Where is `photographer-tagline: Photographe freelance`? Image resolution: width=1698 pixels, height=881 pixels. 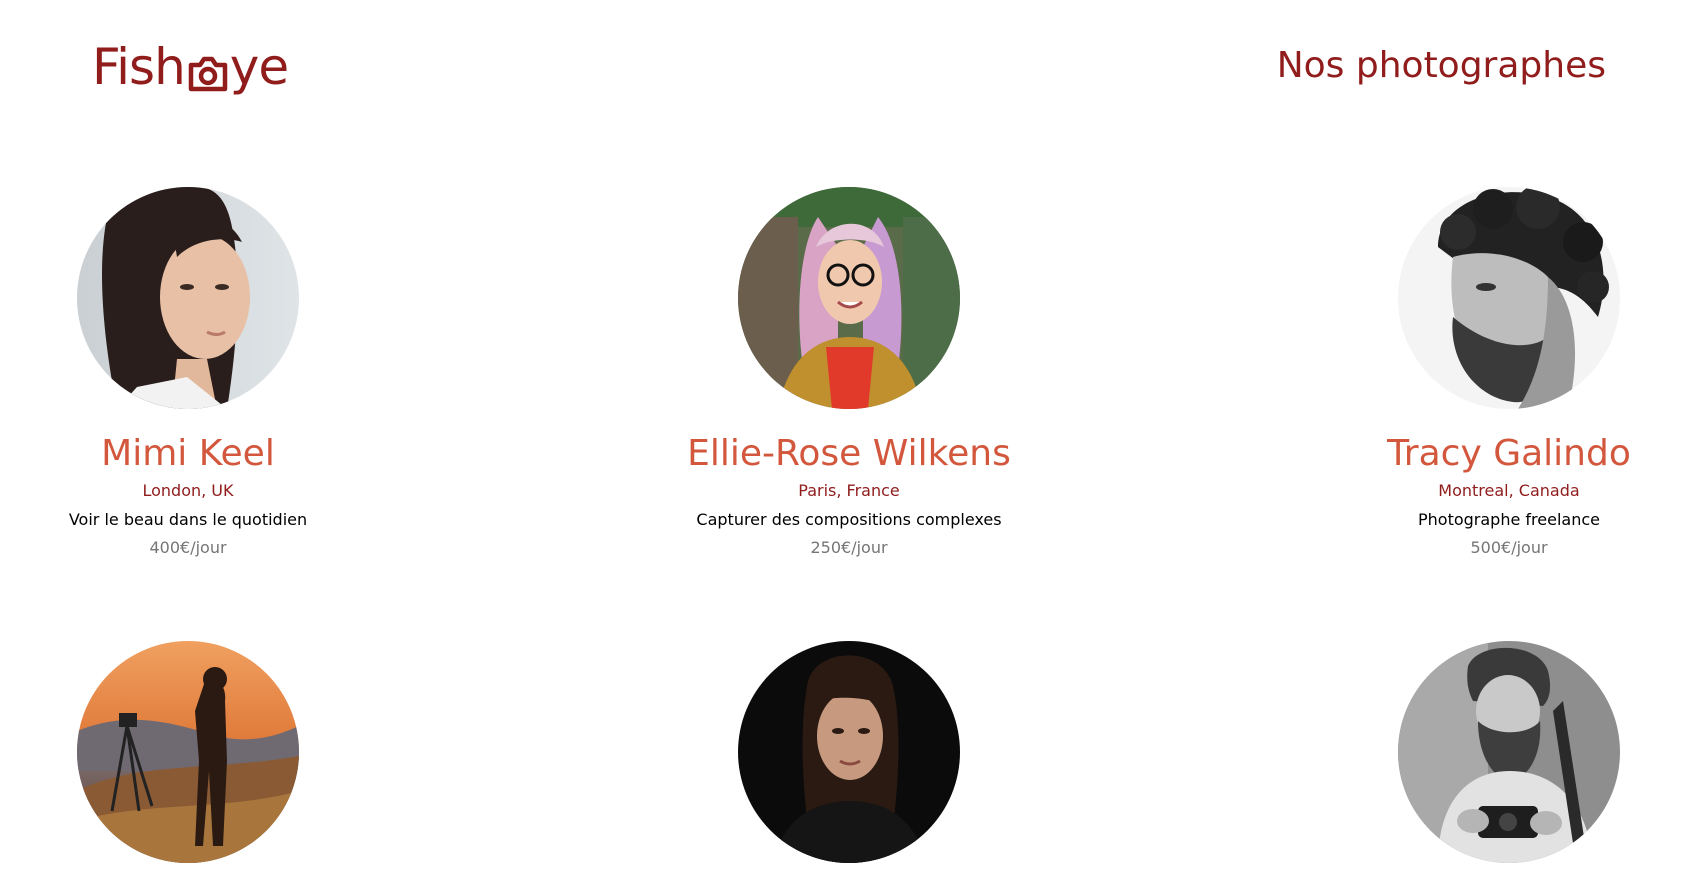 photographer-tagline: Photographe freelance is located at coordinates (1509, 520).